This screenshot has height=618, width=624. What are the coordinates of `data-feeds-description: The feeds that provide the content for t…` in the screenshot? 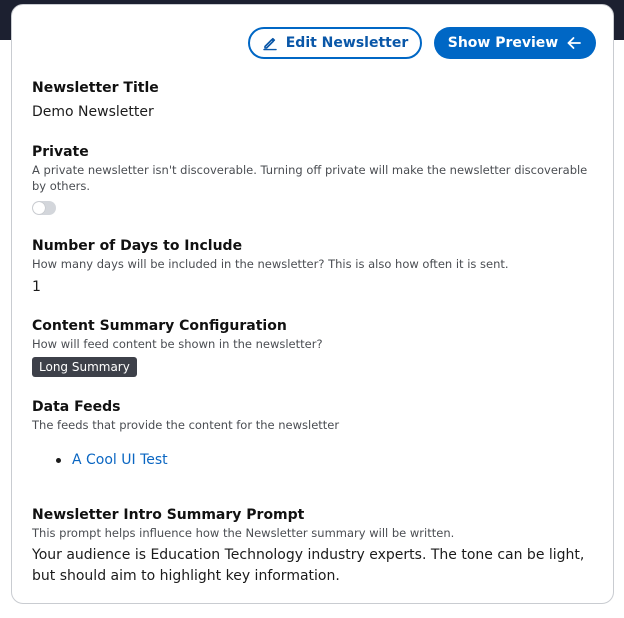 It's located at (186, 425).